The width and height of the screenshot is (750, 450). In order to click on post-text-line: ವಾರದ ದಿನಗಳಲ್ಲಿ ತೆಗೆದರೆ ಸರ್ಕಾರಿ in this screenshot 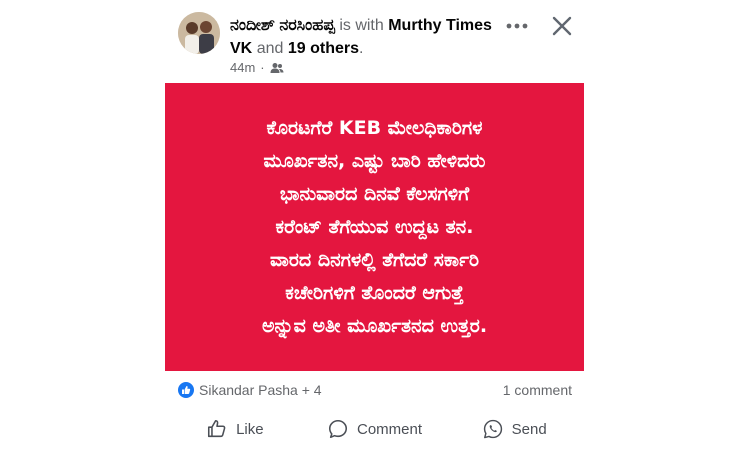, I will do `click(374, 259)`.